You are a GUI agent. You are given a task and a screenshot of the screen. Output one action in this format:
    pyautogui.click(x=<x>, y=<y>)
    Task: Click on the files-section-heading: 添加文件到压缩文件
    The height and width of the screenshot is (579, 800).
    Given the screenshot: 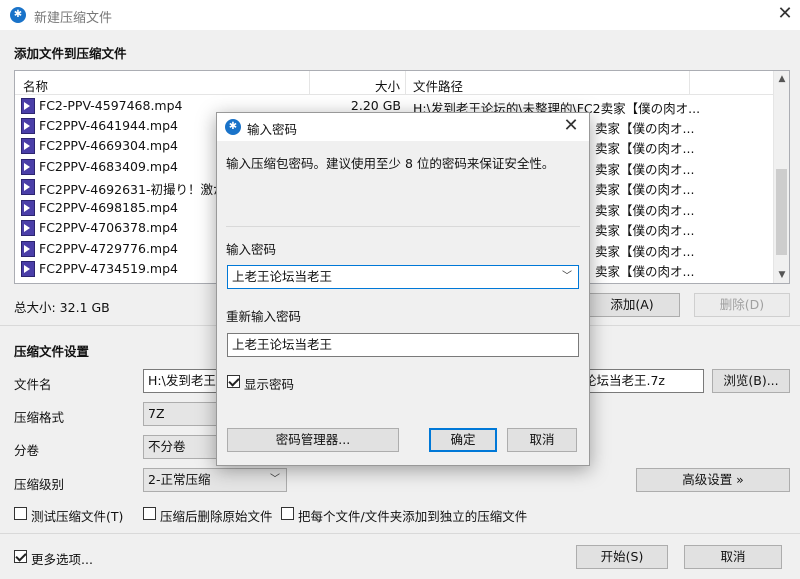 What is the action you would take?
    pyautogui.click(x=70, y=53)
    